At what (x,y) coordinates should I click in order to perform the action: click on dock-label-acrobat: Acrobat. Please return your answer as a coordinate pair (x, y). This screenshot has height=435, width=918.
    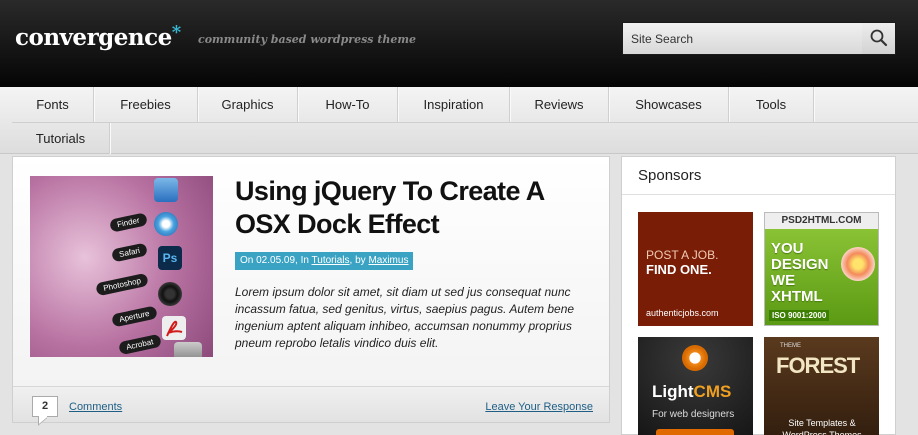
    Looking at the image, I should click on (140, 344).